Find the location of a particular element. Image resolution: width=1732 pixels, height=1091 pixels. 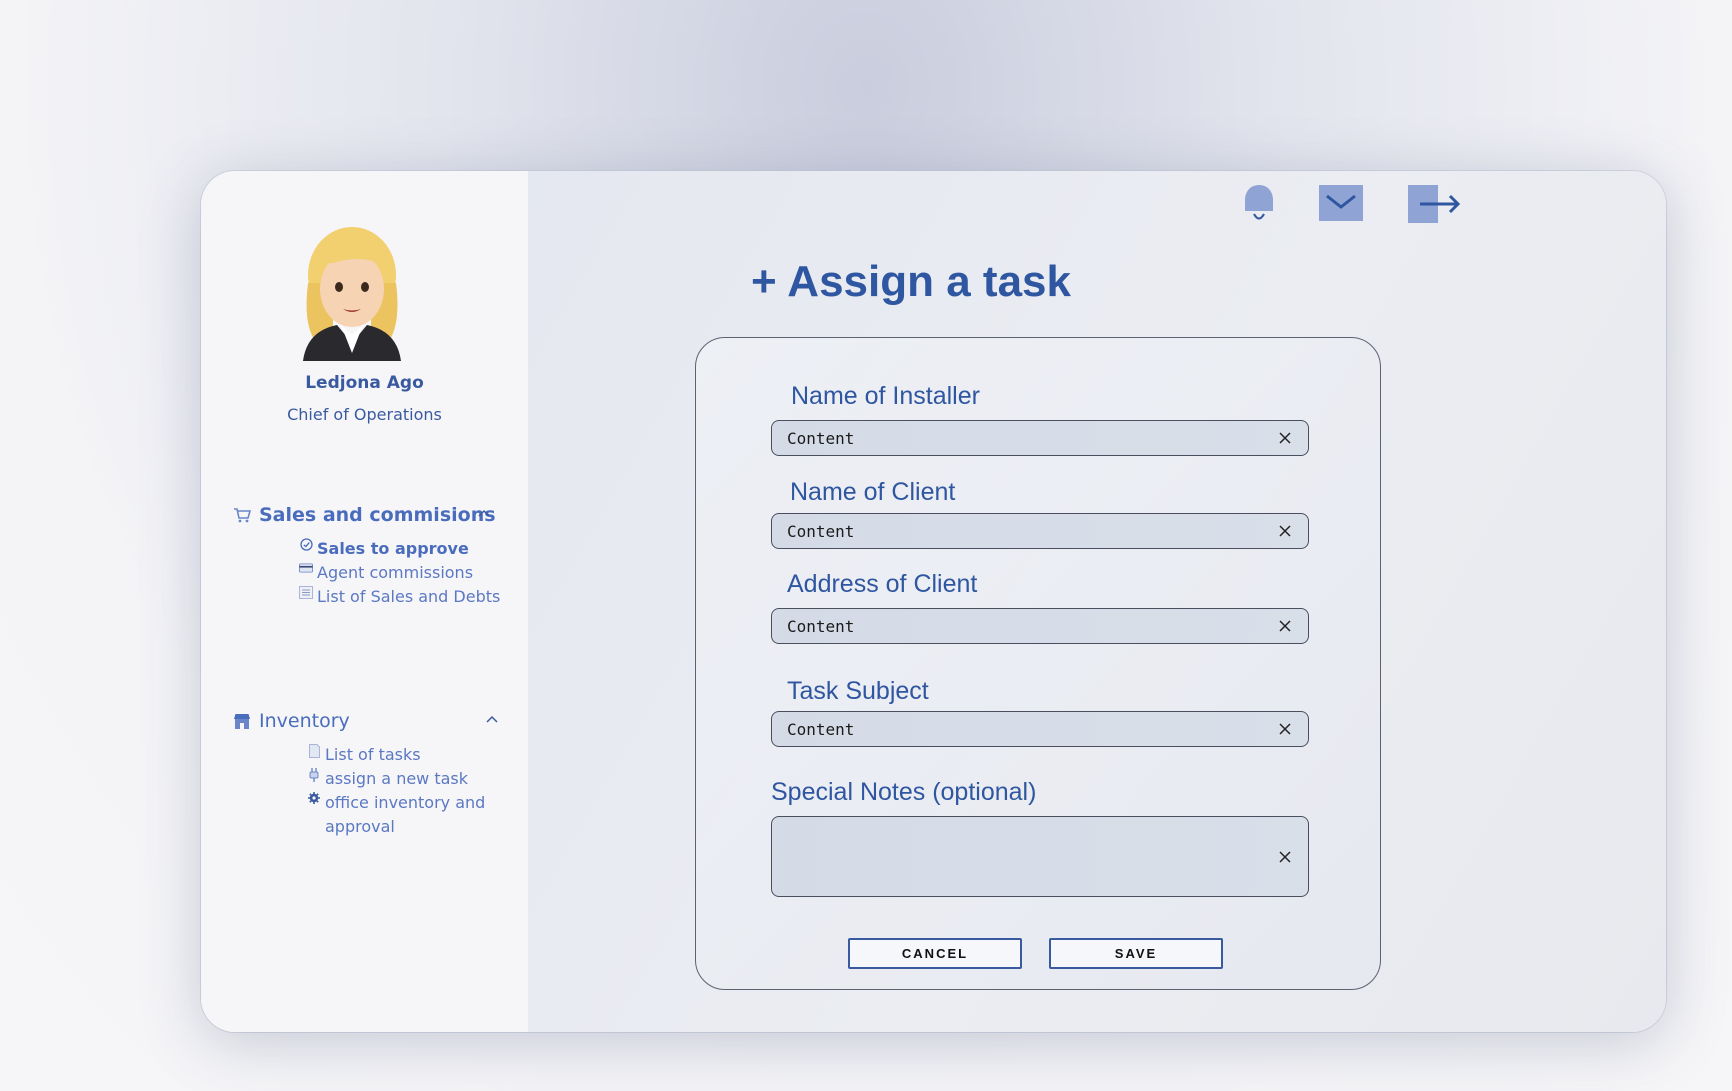

sidebar-item-list-of-tasks: List of tasks is located at coordinates (407, 755).